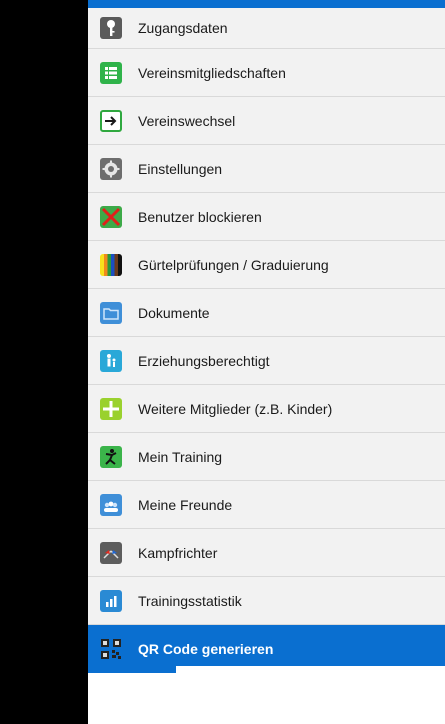 This screenshot has height=724, width=445. I want to click on referee-flags-icon, so click(111, 552).